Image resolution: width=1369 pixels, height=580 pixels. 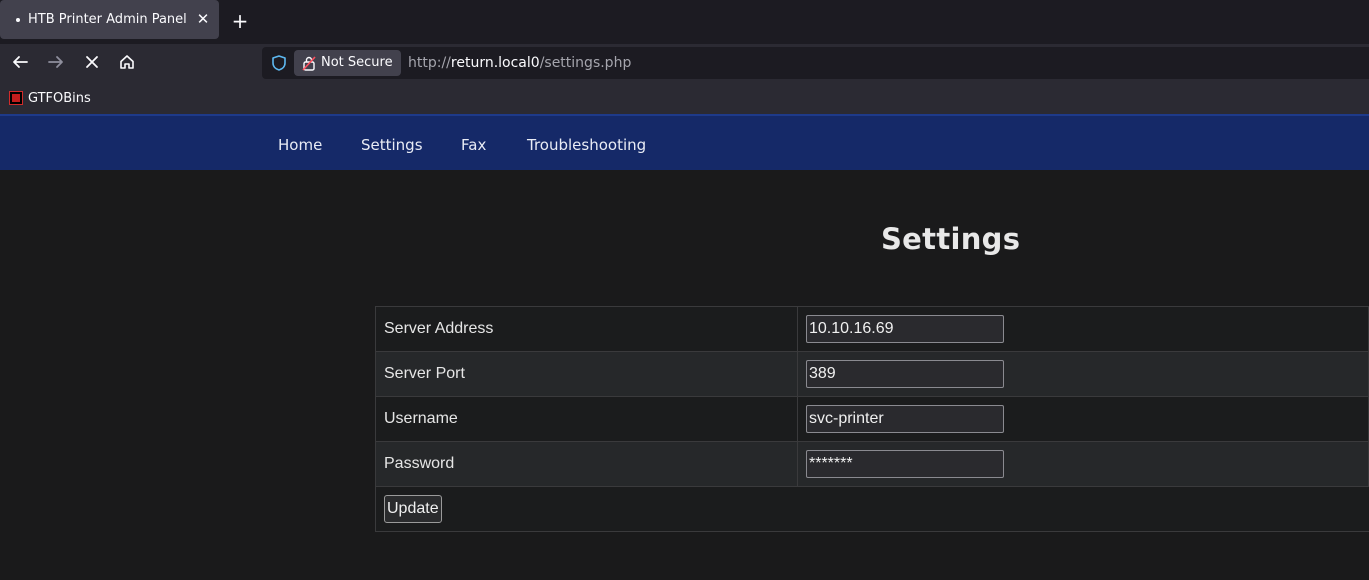 I want to click on nav-link-settings: Settings, so click(x=392, y=145).